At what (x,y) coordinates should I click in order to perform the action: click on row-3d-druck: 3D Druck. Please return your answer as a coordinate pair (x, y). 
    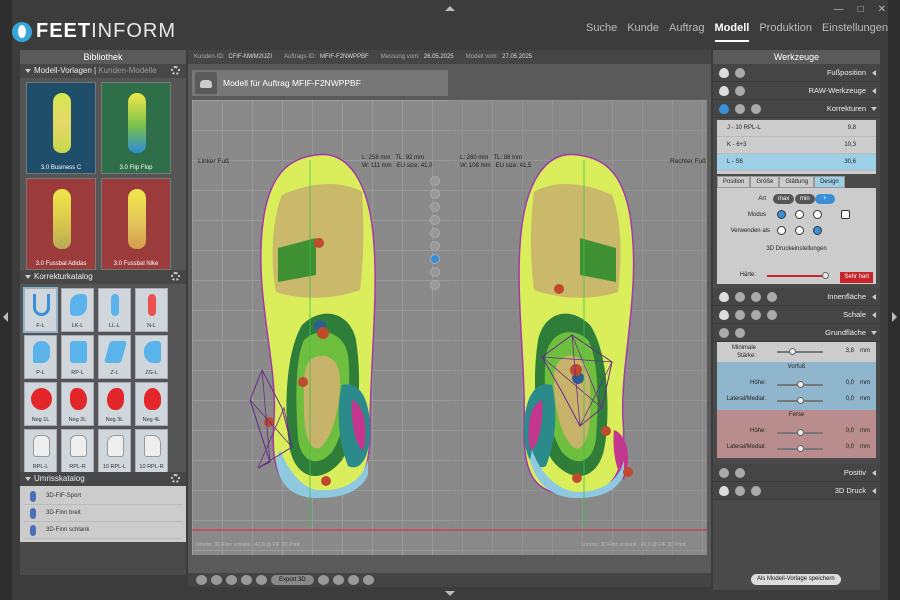
    Looking at the image, I should click on (796, 491).